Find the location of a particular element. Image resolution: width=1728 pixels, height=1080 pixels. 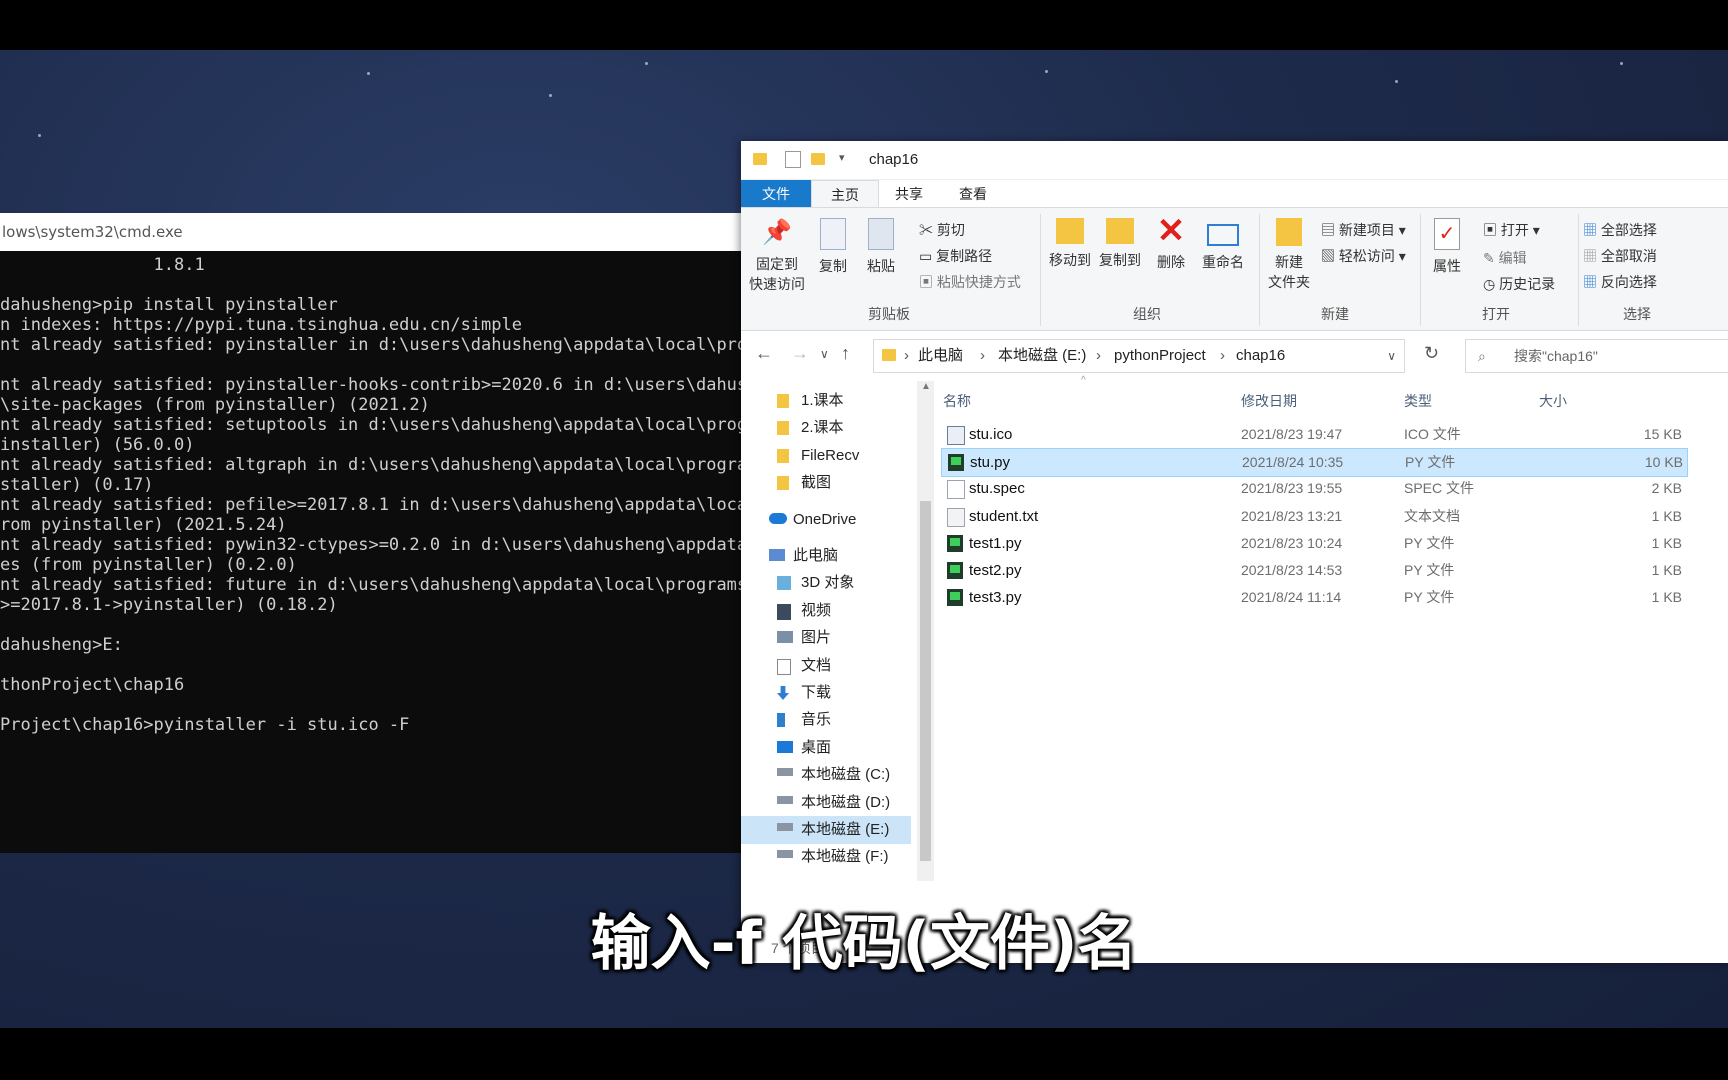

nav-item-label: 音乐 is located at coordinates (816, 719).